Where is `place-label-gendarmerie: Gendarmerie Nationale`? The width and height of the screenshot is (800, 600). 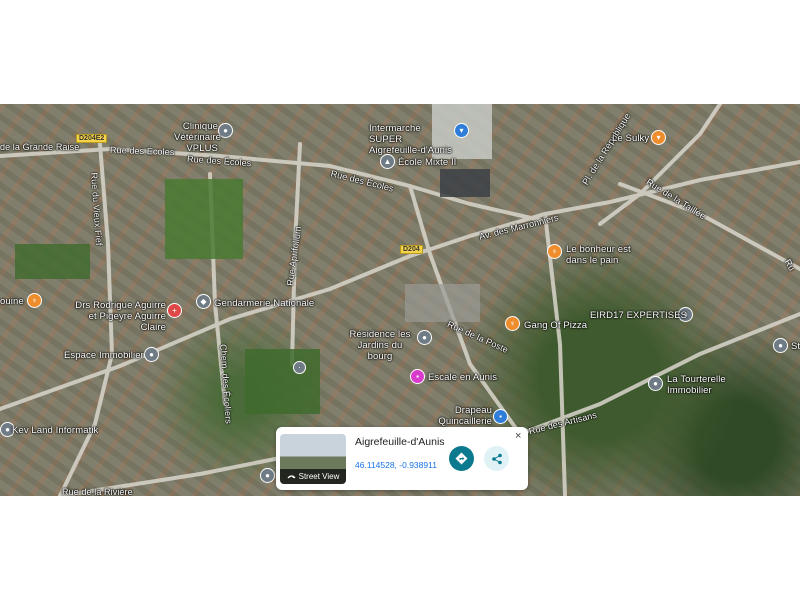 place-label-gendarmerie: Gendarmerie Nationale is located at coordinates (264, 303).